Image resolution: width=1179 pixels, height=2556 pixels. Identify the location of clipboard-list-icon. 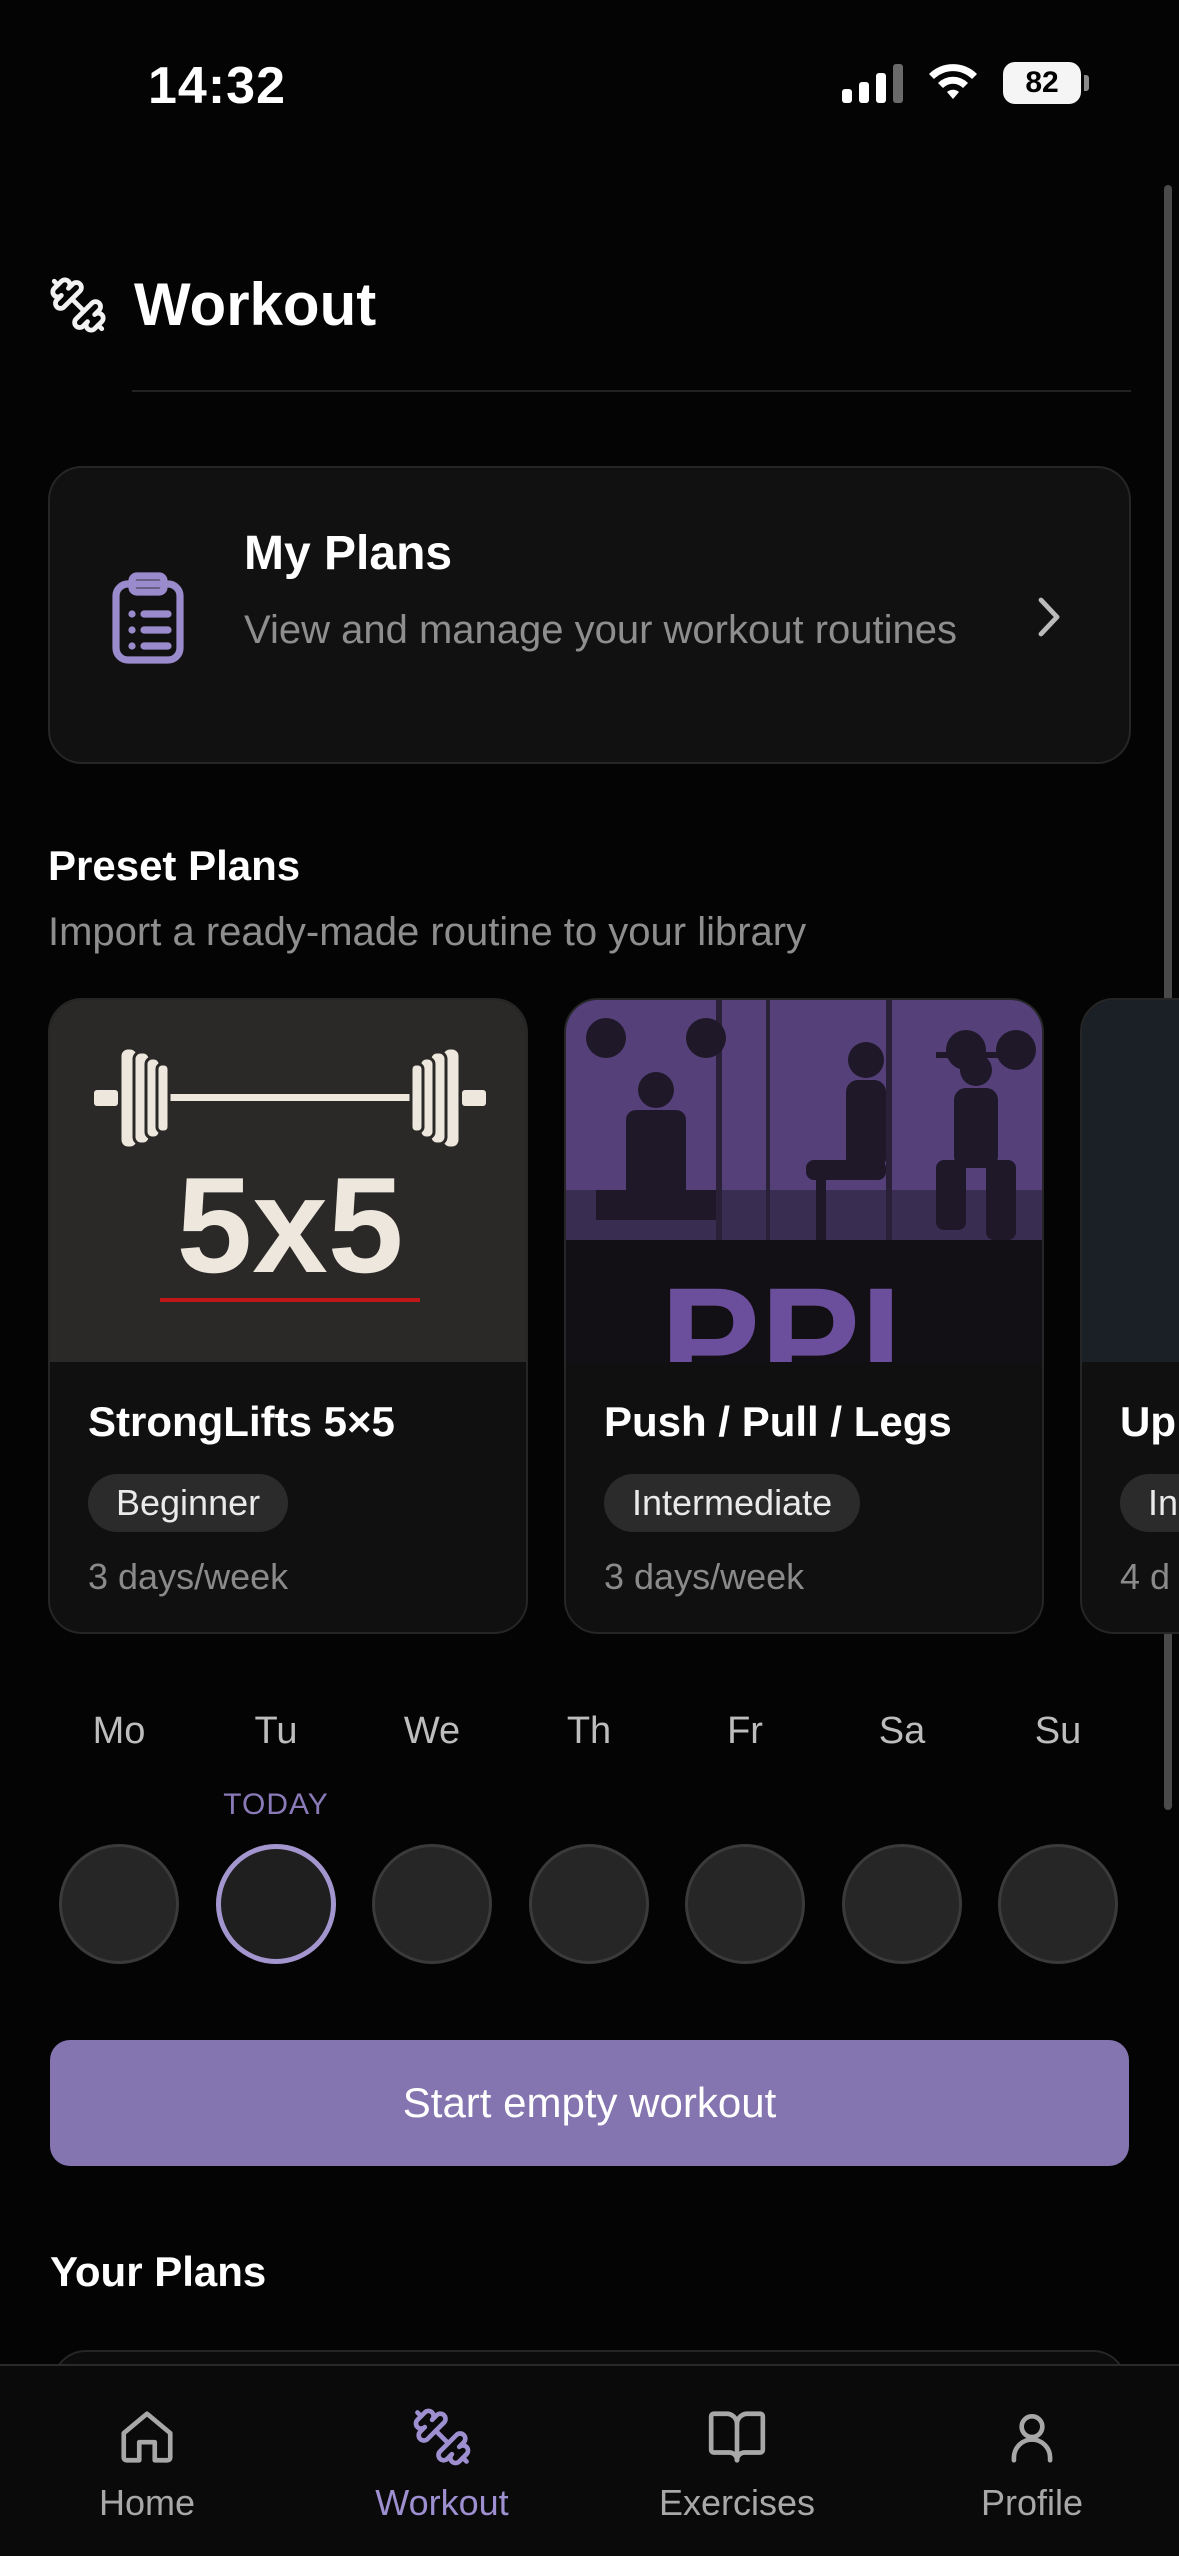
(148, 618).